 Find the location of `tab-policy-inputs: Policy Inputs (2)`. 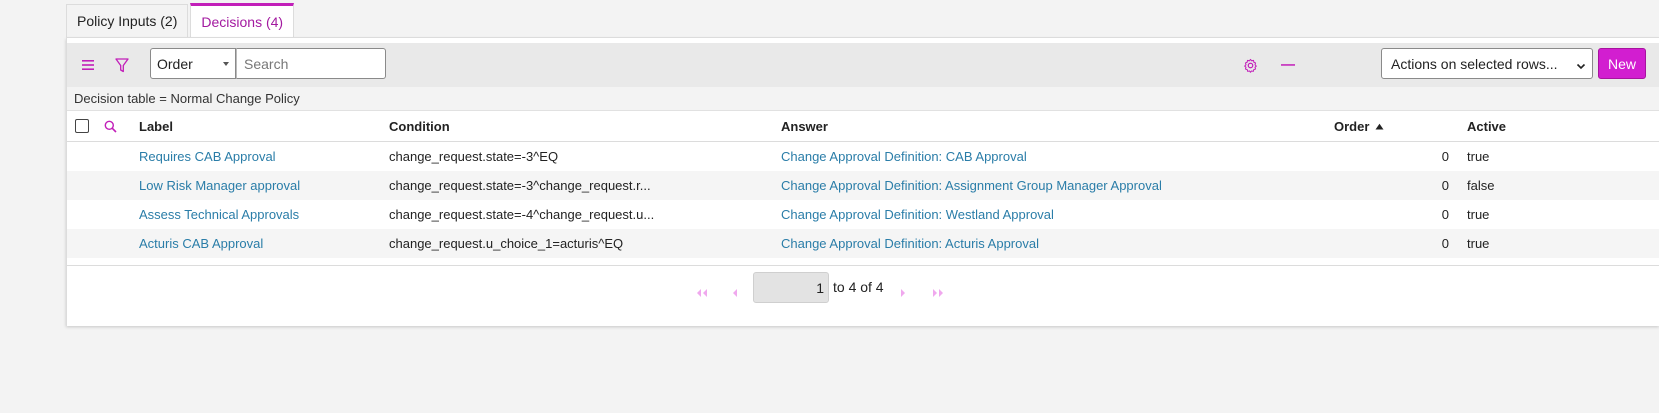

tab-policy-inputs: Policy Inputs (2) is located at coordinates (127, 20).